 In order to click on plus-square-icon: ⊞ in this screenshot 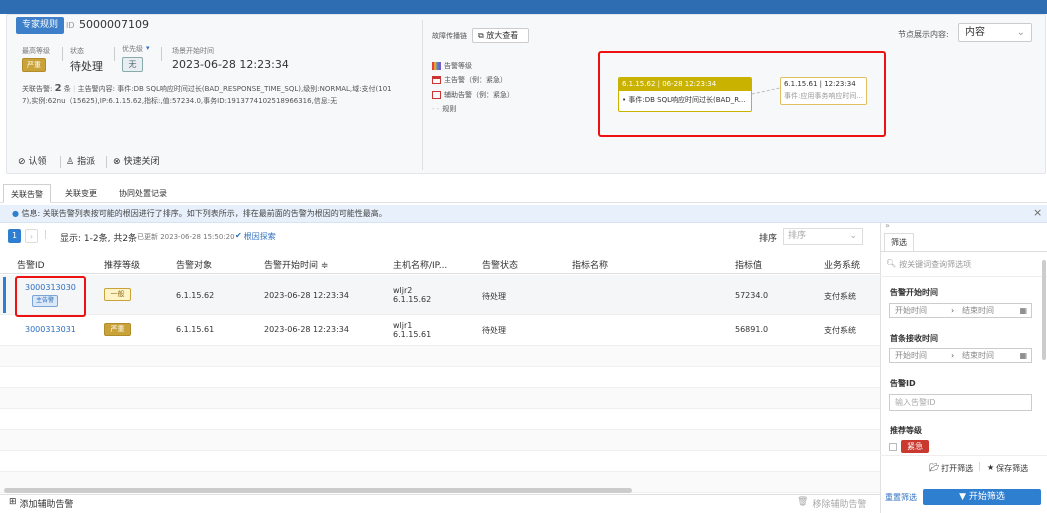, I will do `click(13, 502)`.